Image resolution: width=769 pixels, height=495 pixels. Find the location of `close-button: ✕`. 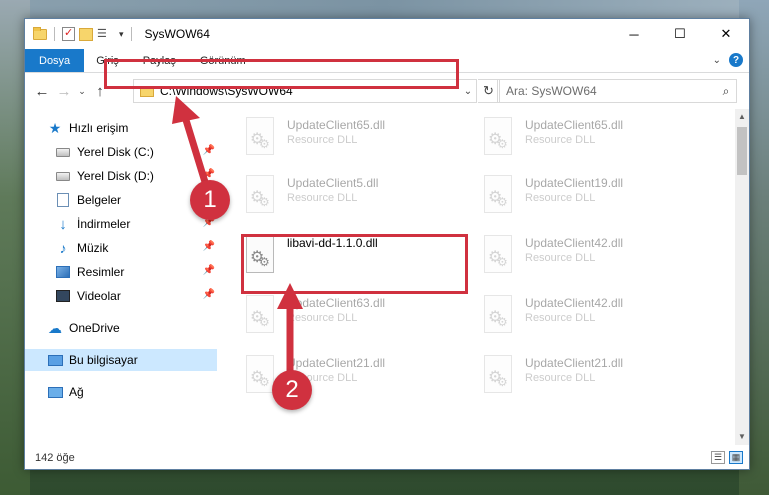

close-button: ✕ is located at coordinates (726, 34).